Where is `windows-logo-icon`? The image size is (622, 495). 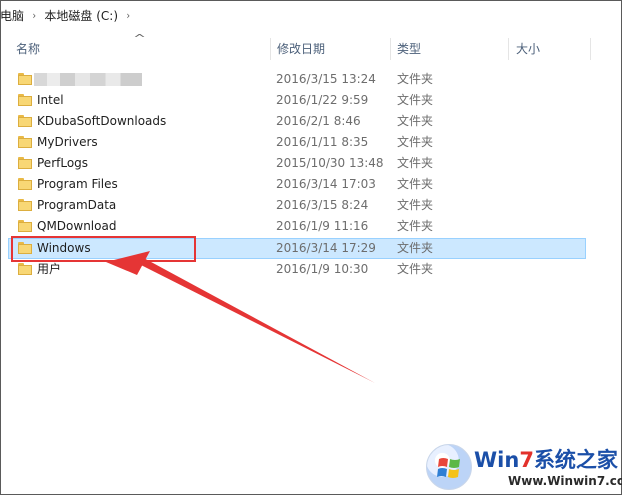
windows-logo-icon is located at coordinates (449, 467).